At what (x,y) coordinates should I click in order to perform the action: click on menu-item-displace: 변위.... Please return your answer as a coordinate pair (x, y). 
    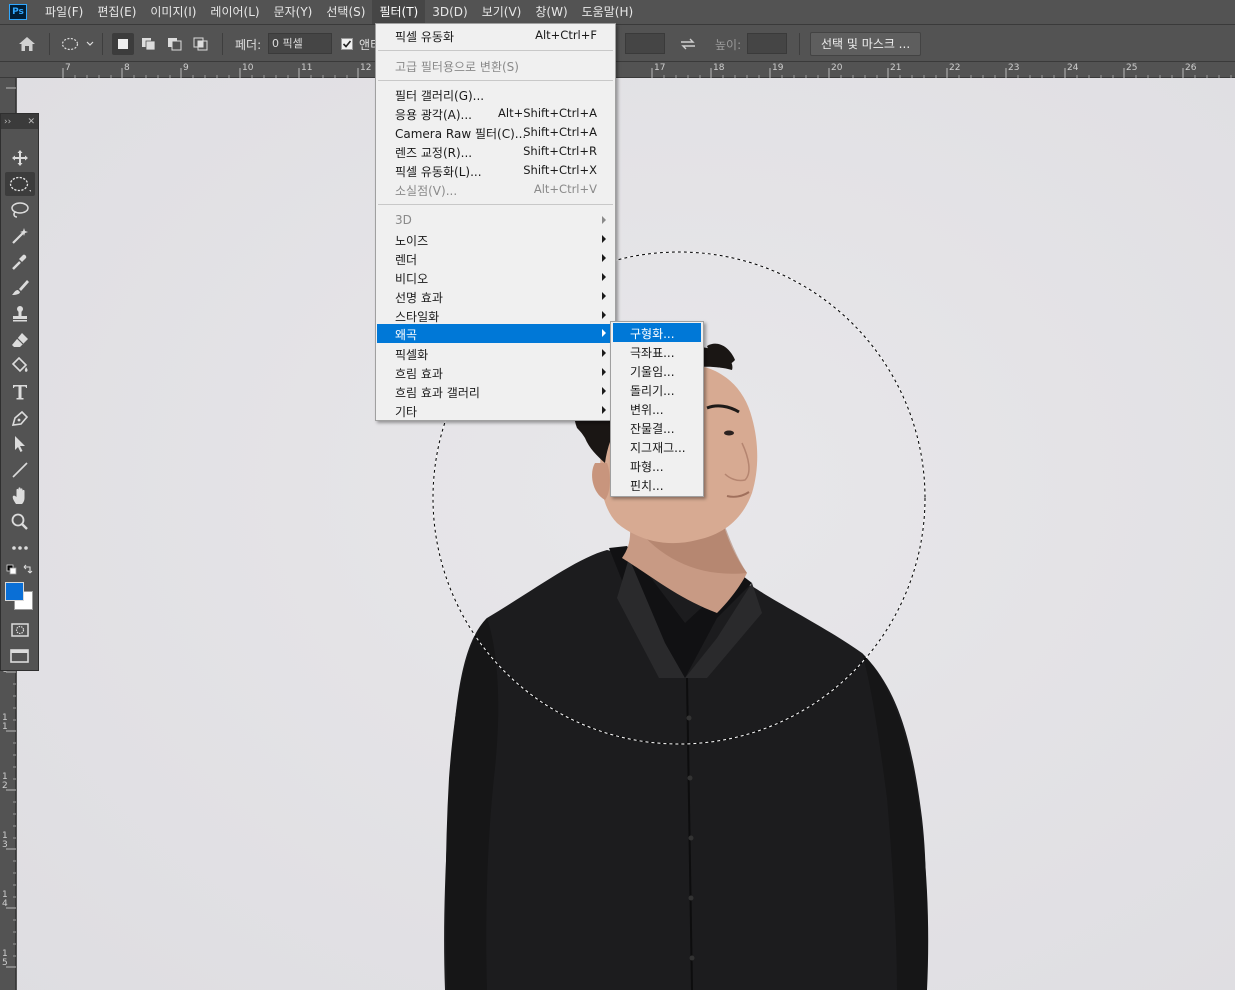
    Looking at the image, I should click on (657, 408).